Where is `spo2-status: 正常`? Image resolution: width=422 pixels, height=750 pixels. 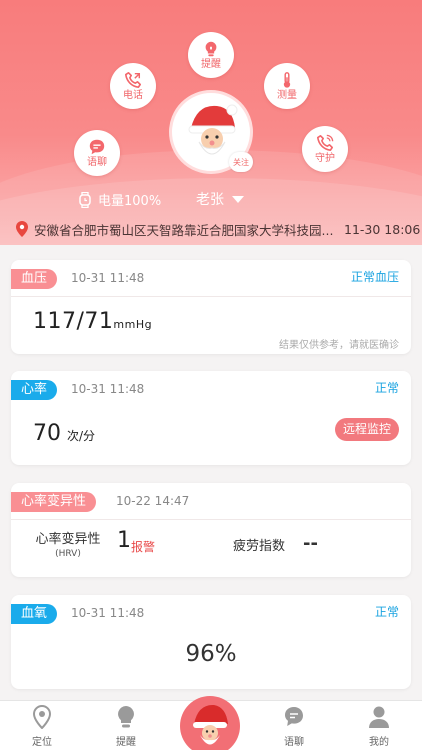 spo2-status: 正常 is located at coordinates (386, 612).